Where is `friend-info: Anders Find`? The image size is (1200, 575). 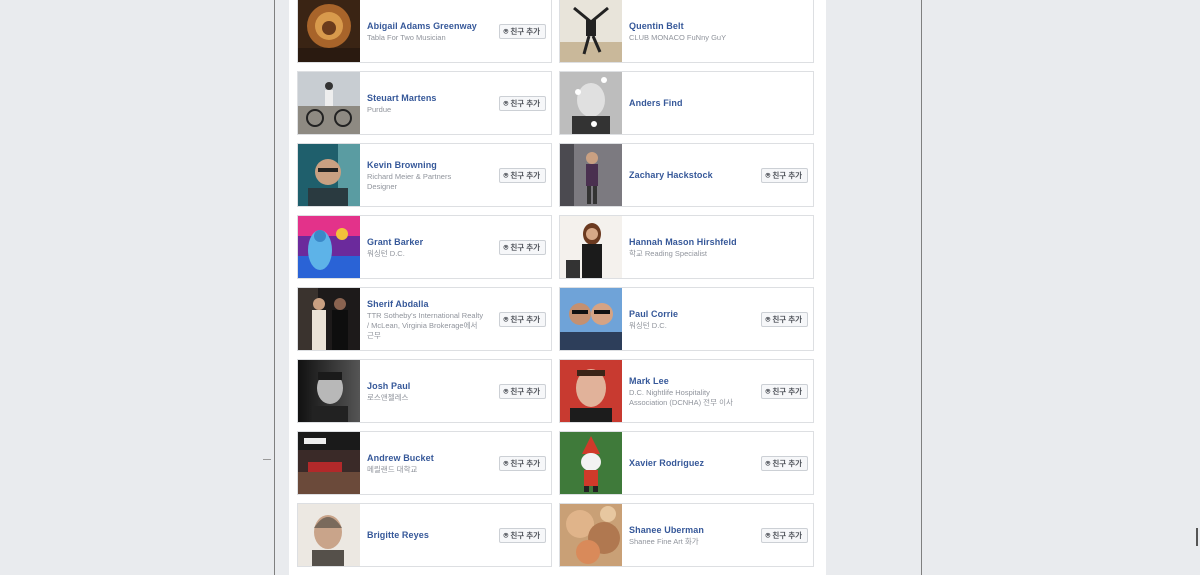
friend-info: Anders Find is located at coordinates (688, 103).